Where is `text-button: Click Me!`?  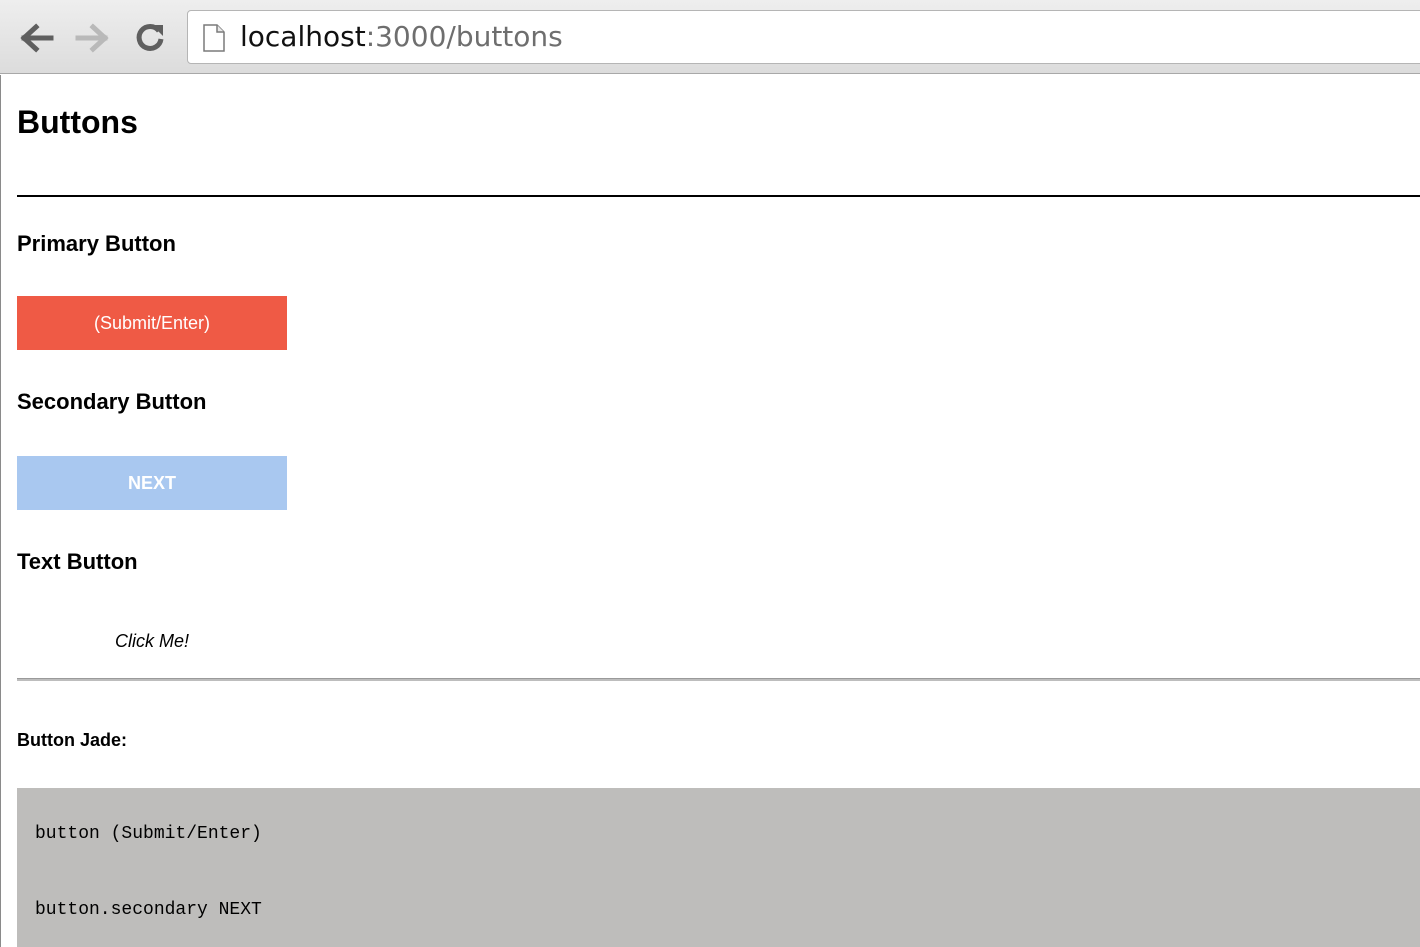 text-button: Click Me! is located at coordinates (152, 641).